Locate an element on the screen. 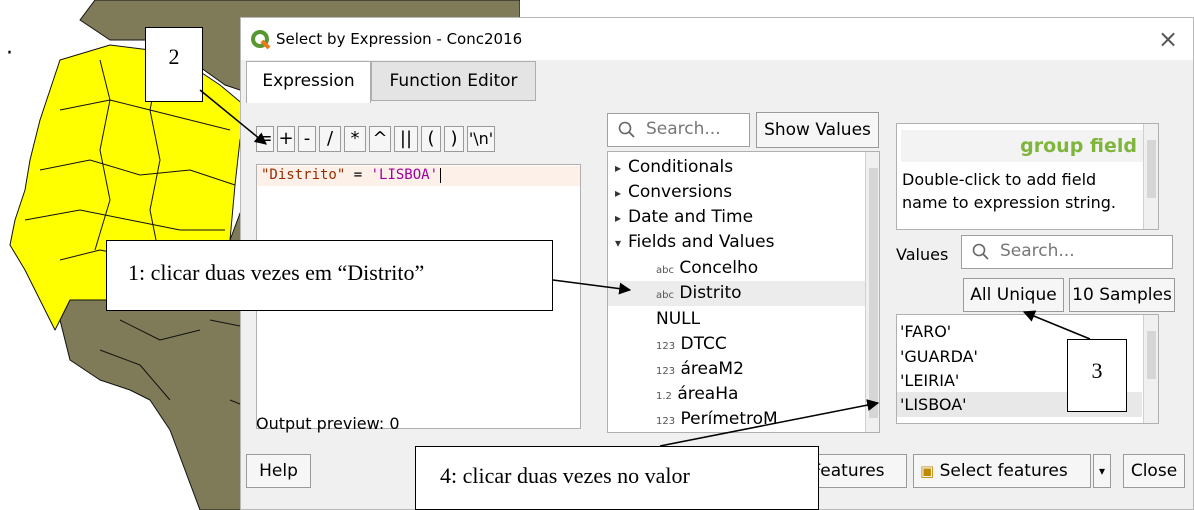  values-scrollbar is located at coordinates (1150, 369).